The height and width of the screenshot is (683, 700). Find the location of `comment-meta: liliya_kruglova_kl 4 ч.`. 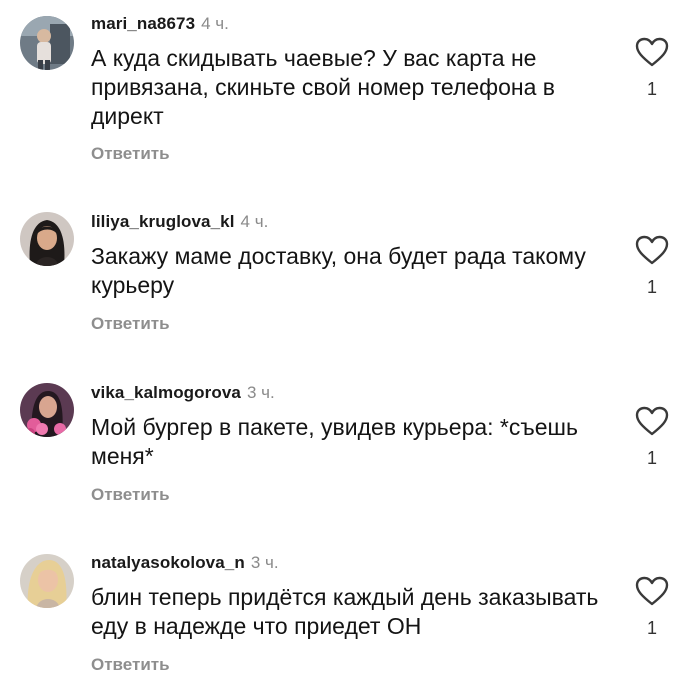

comment-meta: liliya_kruglova_kl 4 ч. is located at coordinates (179, 222).